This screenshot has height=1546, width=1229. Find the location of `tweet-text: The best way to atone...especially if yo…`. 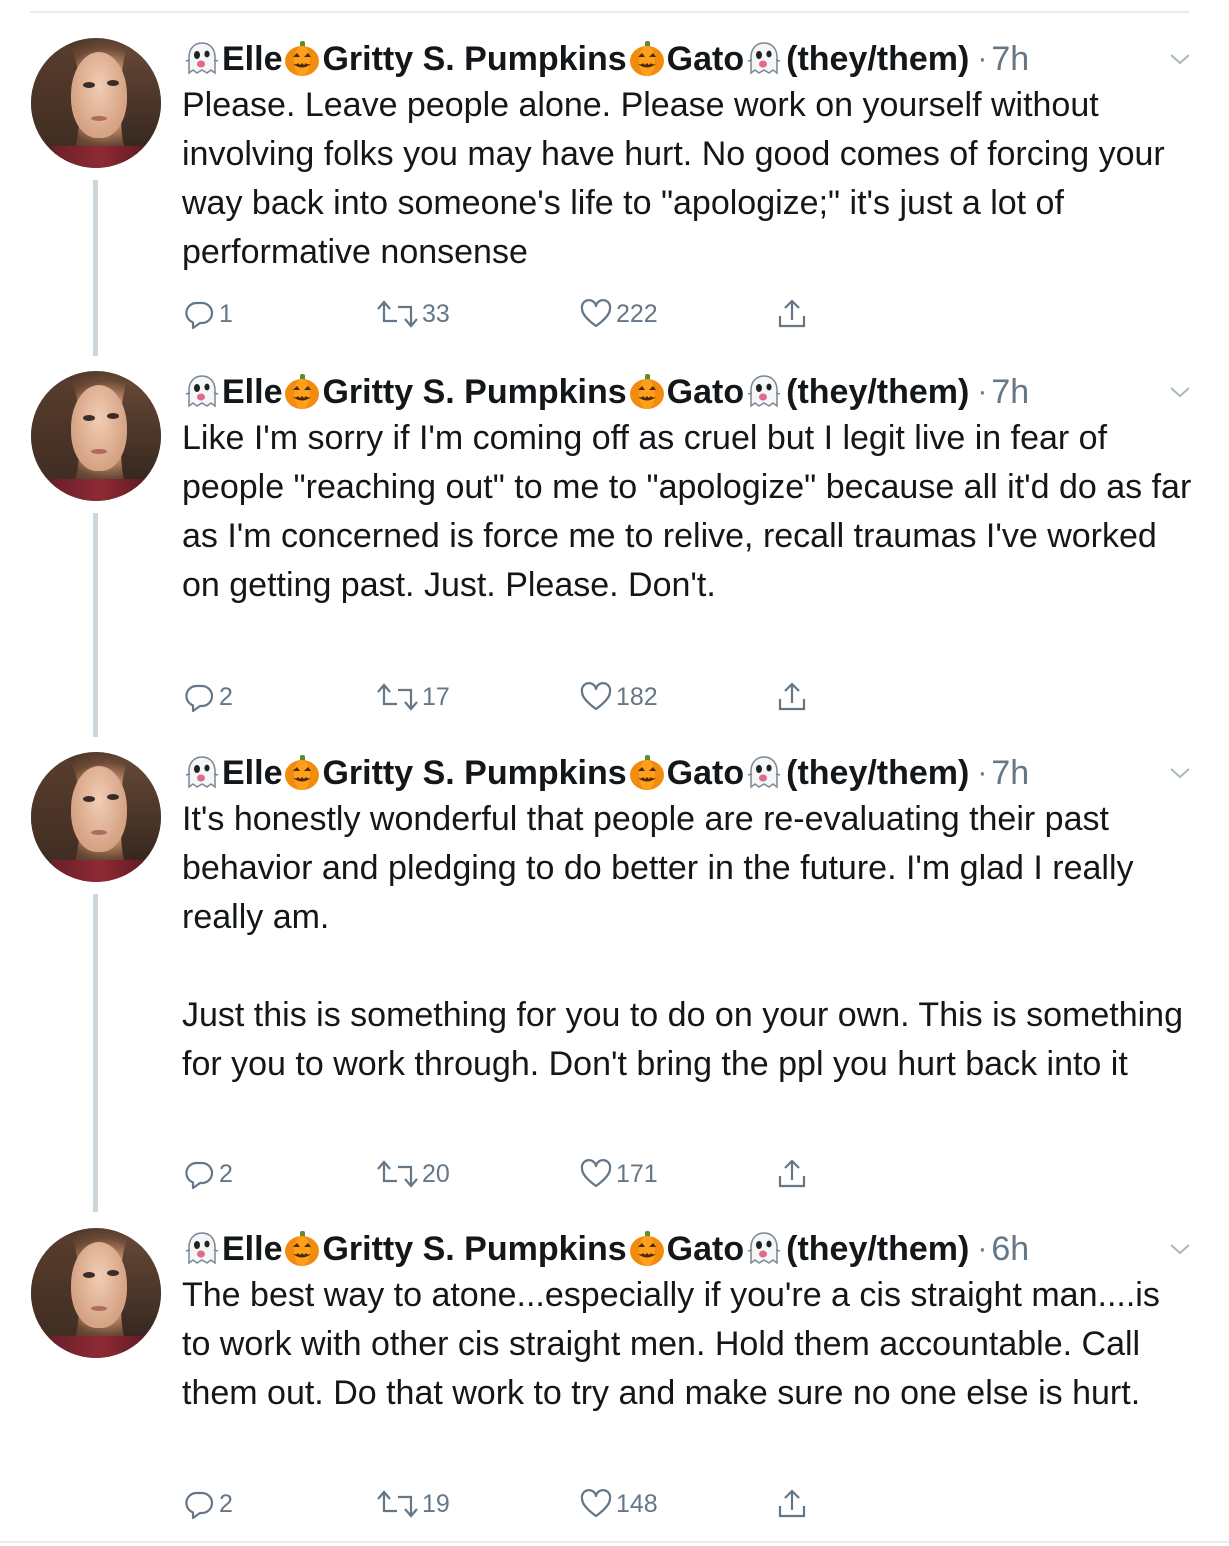

tweet-text: The best way to atone...especially if yo… is located at coordinates (676, 1344).